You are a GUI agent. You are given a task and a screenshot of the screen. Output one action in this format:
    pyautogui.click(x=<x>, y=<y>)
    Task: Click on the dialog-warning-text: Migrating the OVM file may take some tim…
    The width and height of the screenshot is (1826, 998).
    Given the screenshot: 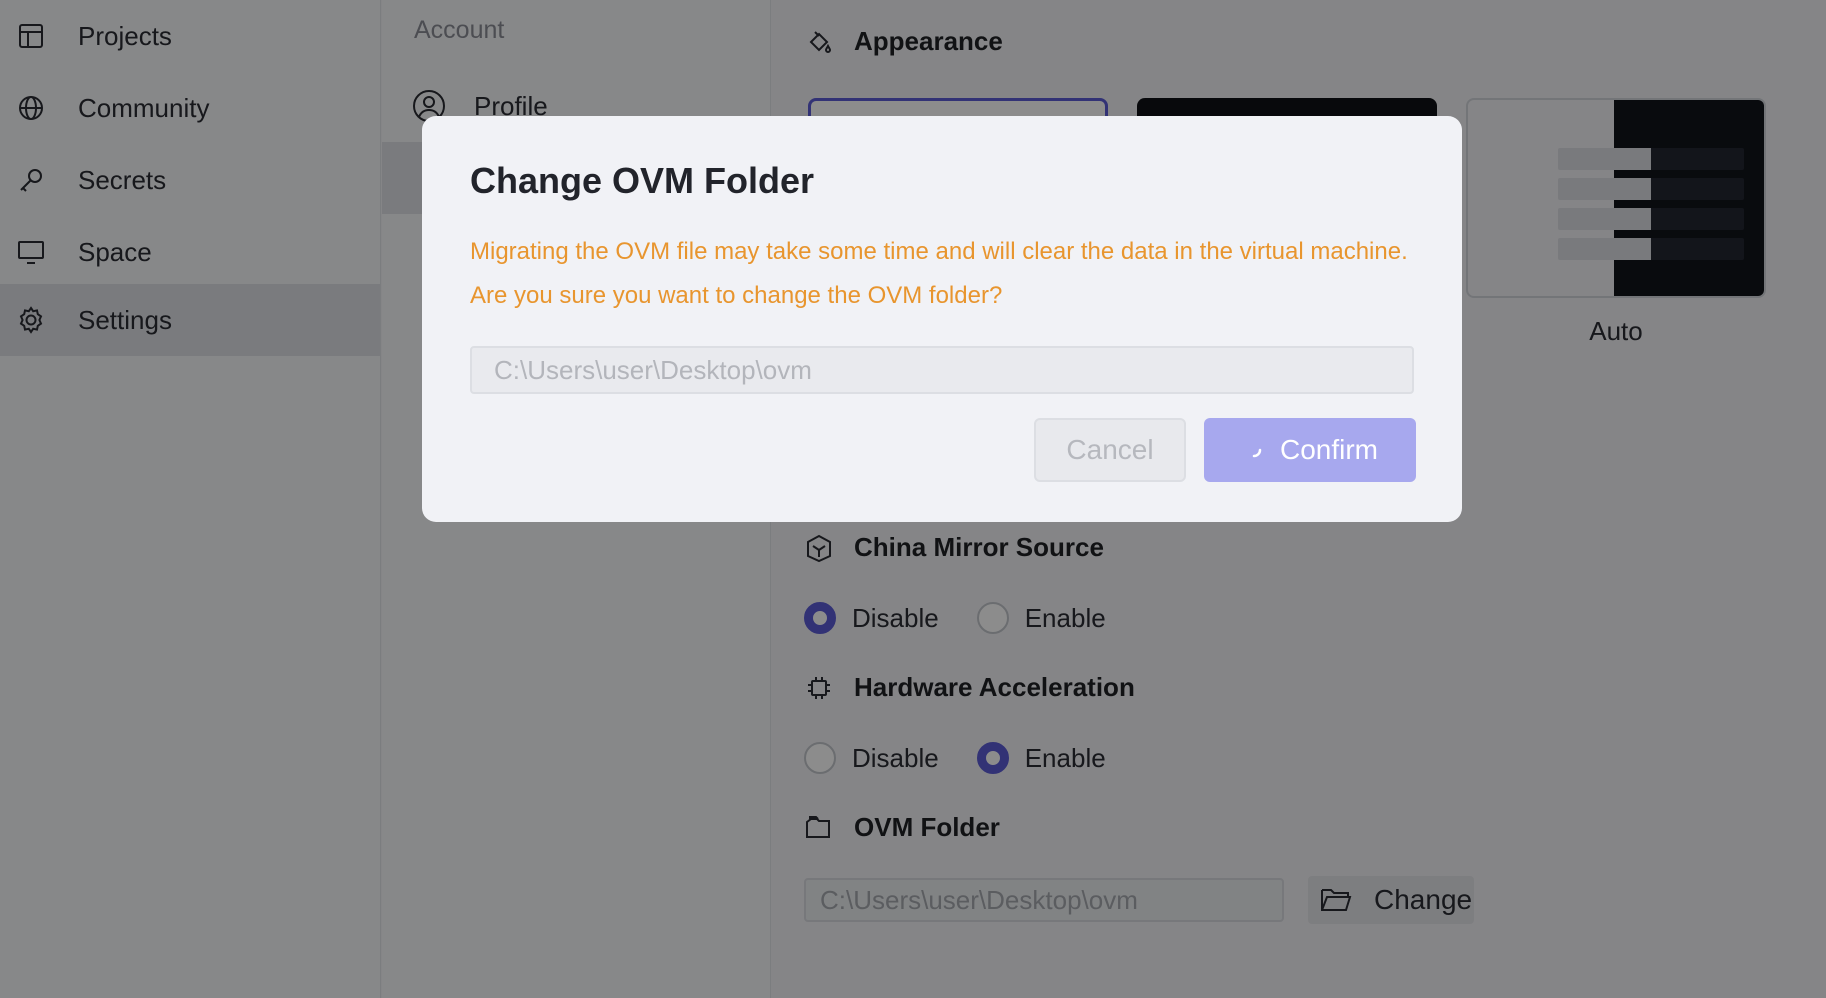 What is the action you would take?
    pyautogui.click(x=939, y=273)
    